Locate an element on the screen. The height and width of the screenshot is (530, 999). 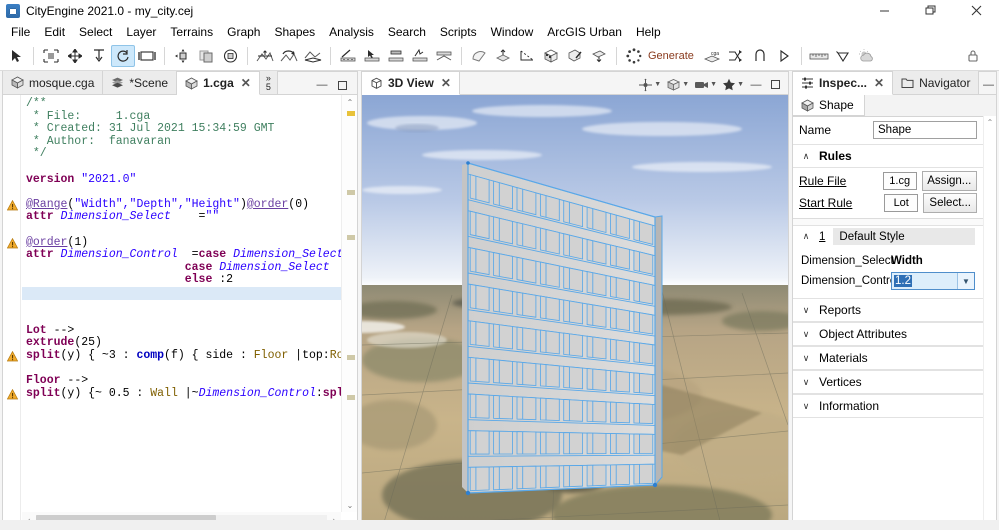
dimension-control-combobox: 1.2 ▼ is located at coordinates (933, 281).